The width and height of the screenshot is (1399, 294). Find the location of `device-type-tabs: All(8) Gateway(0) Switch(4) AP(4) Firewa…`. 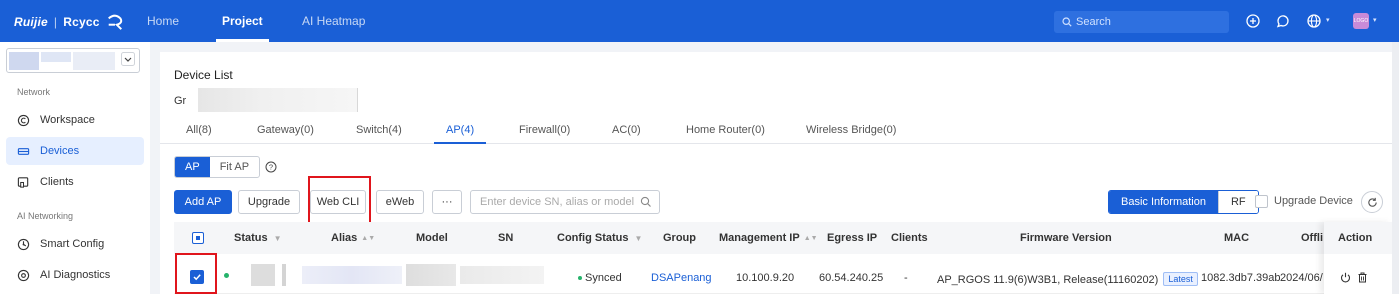

device-type-tabs: All(8) Gateway(0) Switch(4) AP(4) Firewa… is located at coordinates (776, 131).